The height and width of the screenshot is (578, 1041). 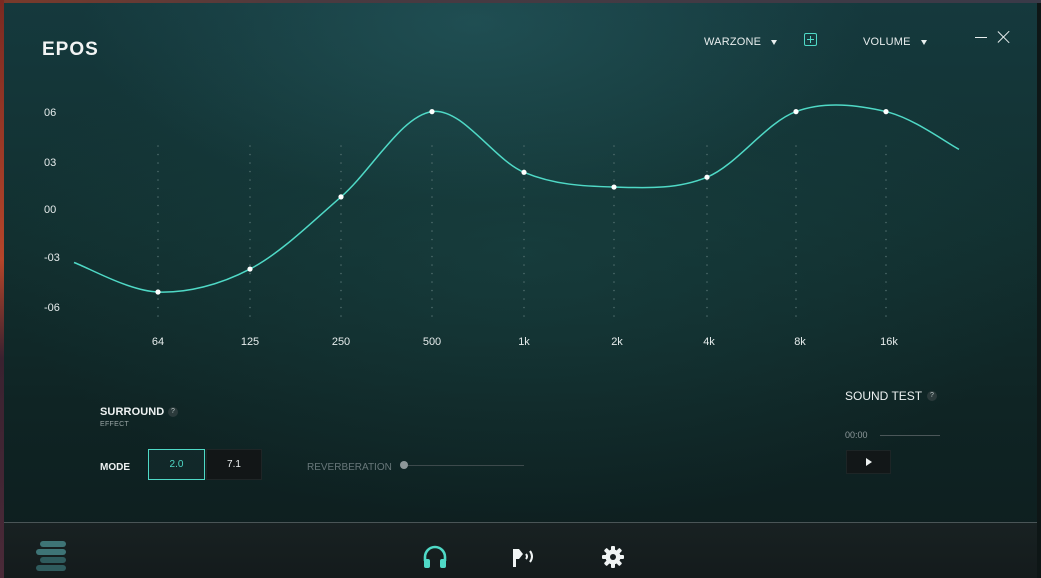 I want to click on gear-icon, so click(x=613, y=557).